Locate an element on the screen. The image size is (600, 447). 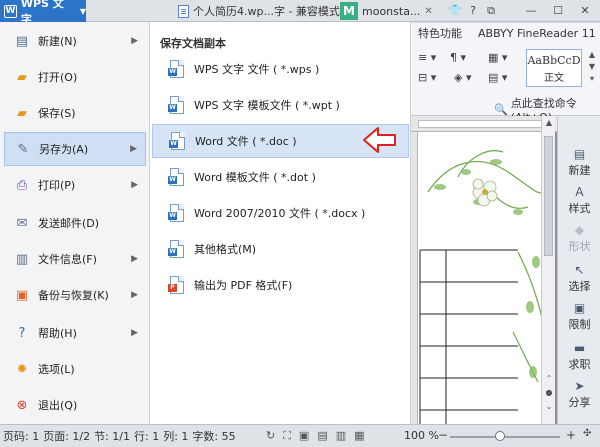
menu-item-help: ? 帮助(H) ▶ is located at coordinates (75, 333).